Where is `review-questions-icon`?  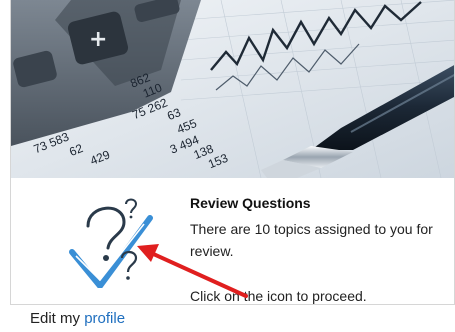 review-questions-icon is located at coordinates (111, 242).